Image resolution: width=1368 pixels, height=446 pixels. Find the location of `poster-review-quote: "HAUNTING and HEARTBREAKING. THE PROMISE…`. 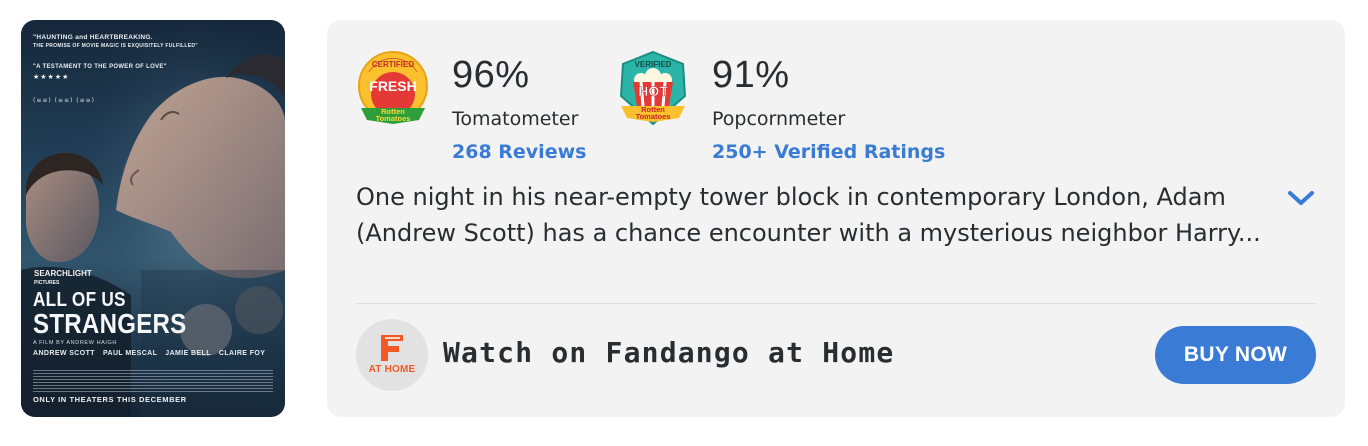

poster-review-quote: "HAUNTING and HEARTBREAKING. THE PROMISE… is located at coordinates (118, 42).